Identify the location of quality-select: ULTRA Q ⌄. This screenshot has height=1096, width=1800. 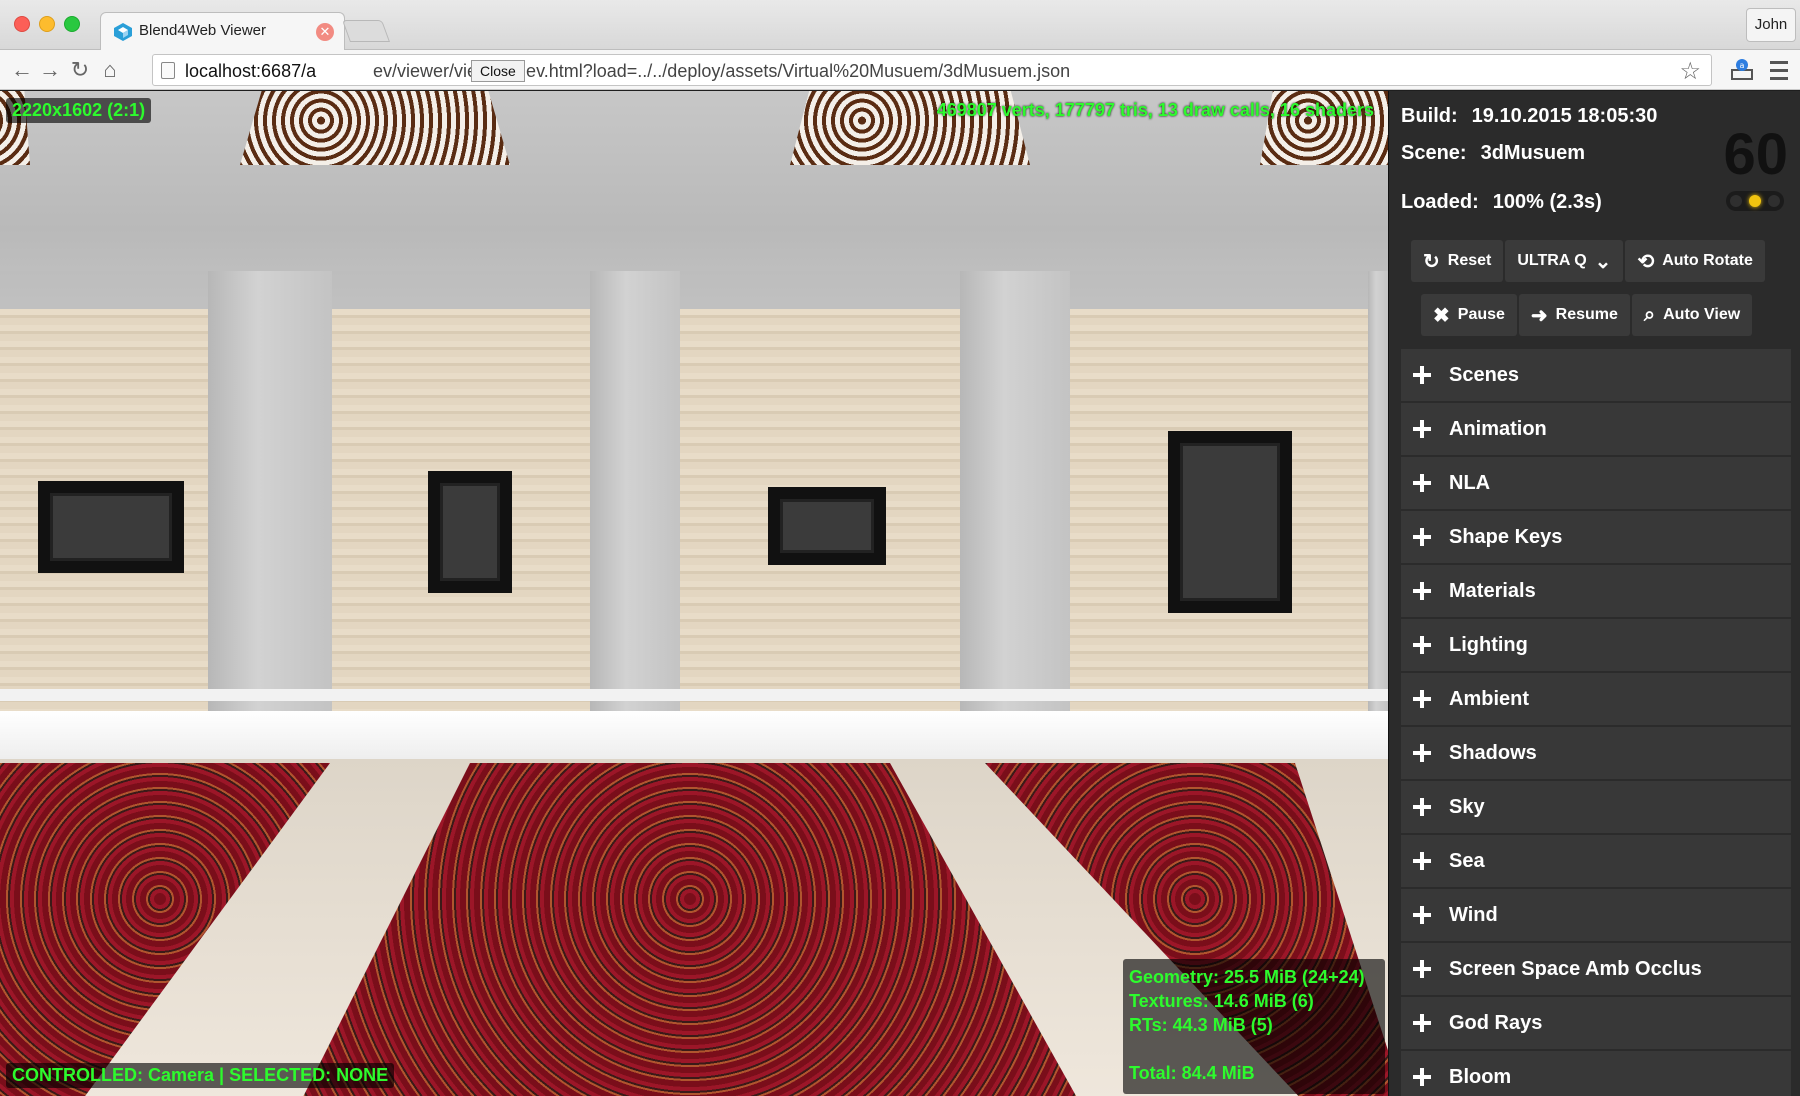
(1564, 261).